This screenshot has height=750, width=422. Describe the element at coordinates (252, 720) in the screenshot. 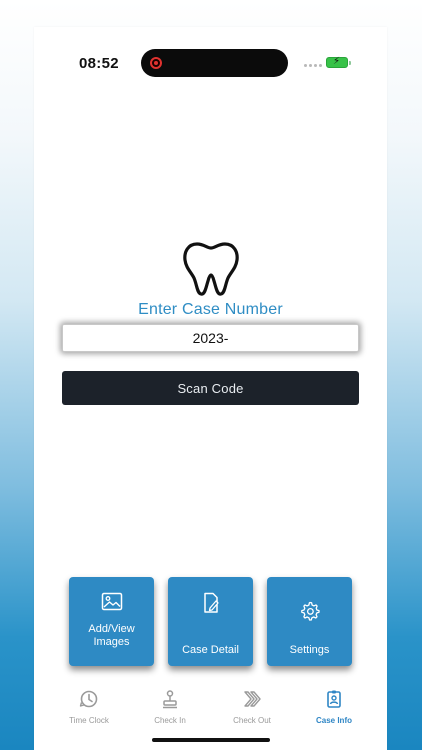

I see `tab-label: Check Out` at that location.